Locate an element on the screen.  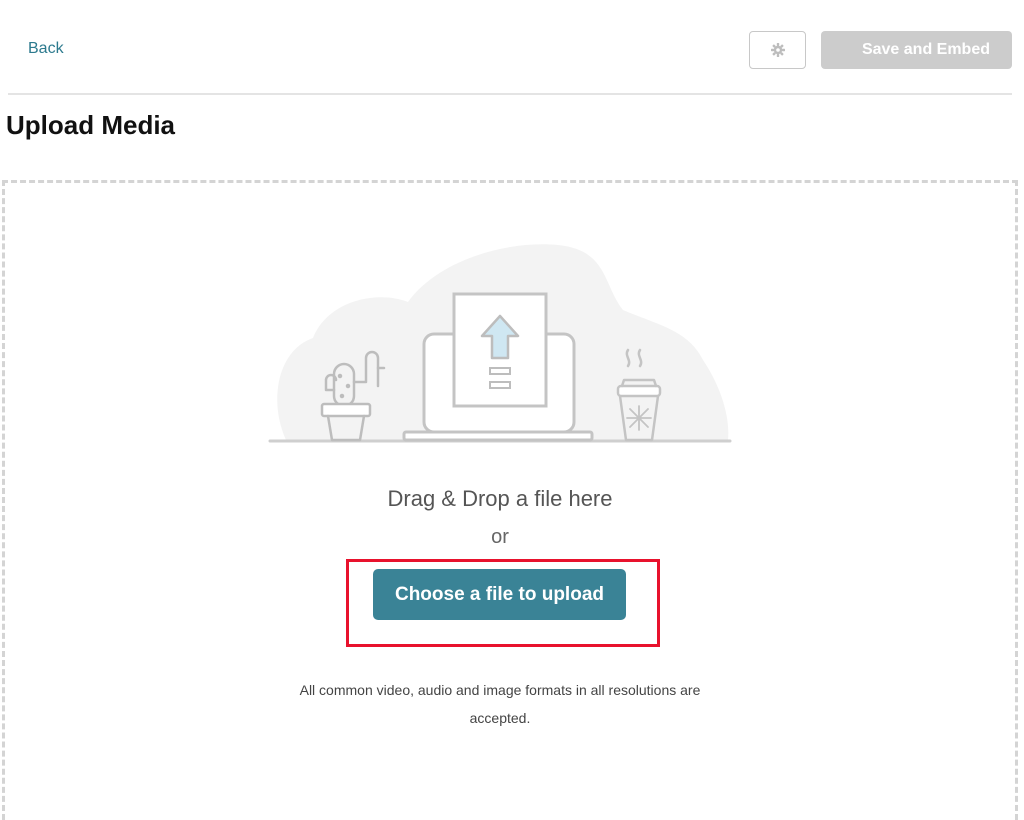
top-bar: Back Save and Embed is located at coordinates (512, 47).